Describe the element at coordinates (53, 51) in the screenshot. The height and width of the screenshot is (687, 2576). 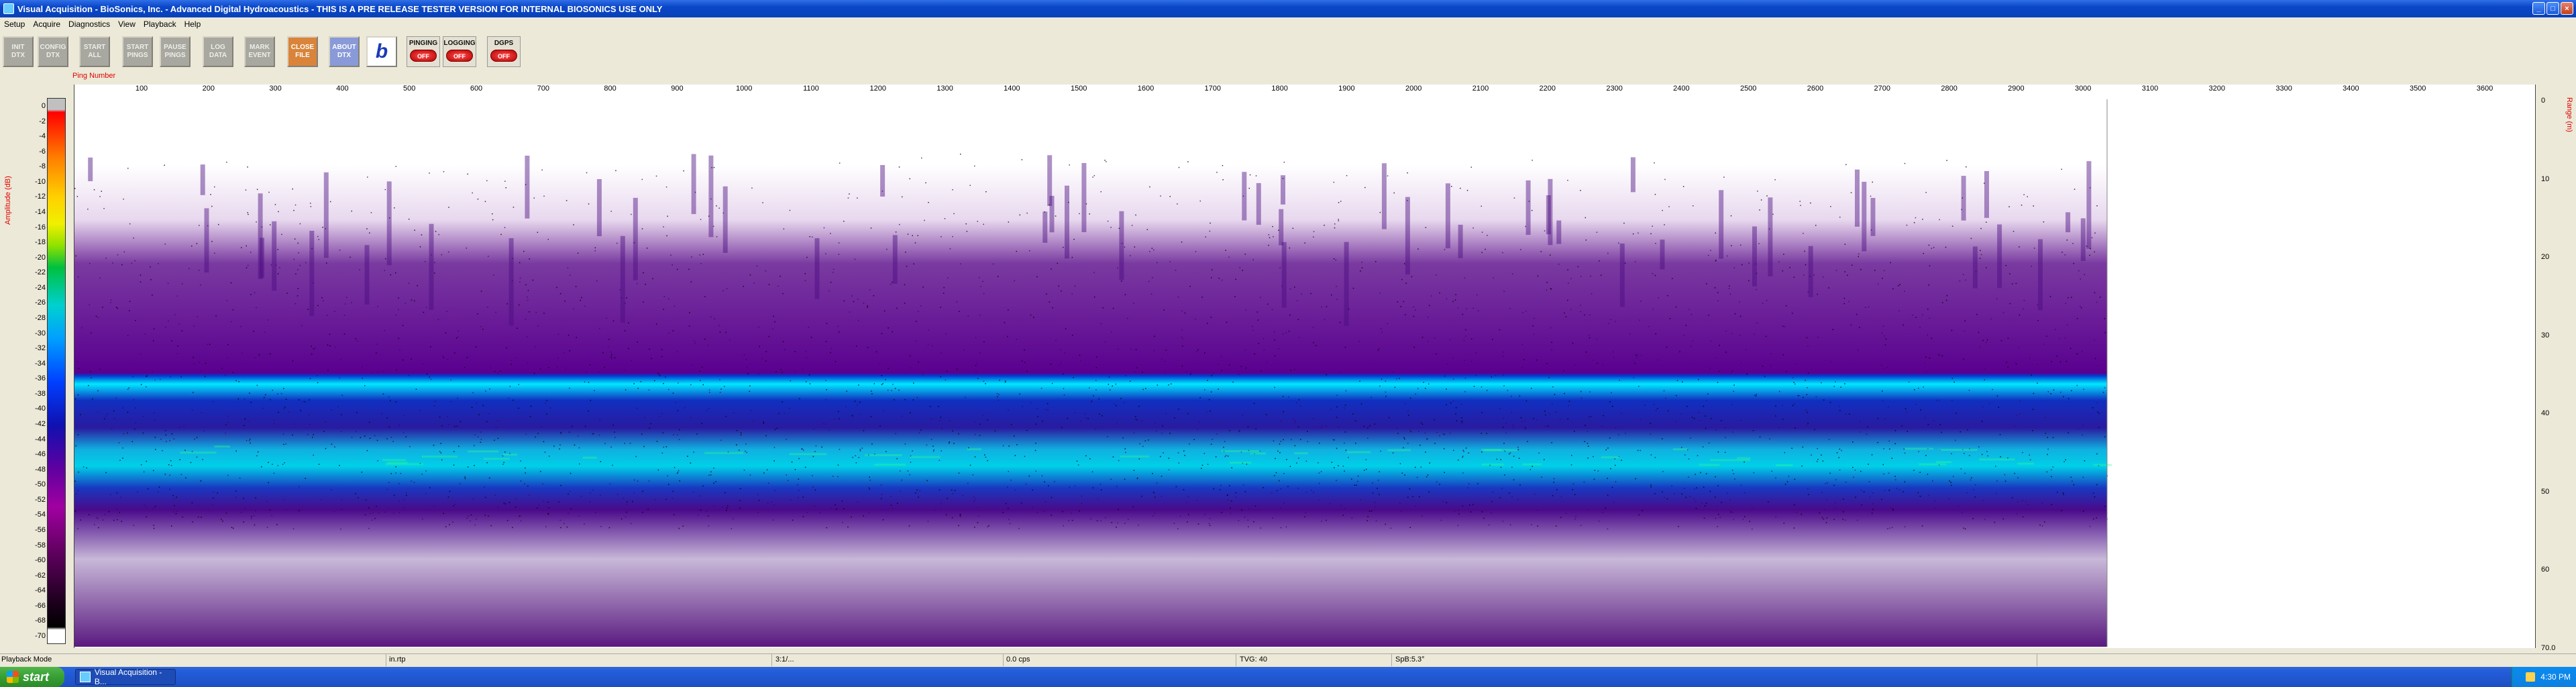
I see `config-dtx-button: CONFIG DTX` at that location.